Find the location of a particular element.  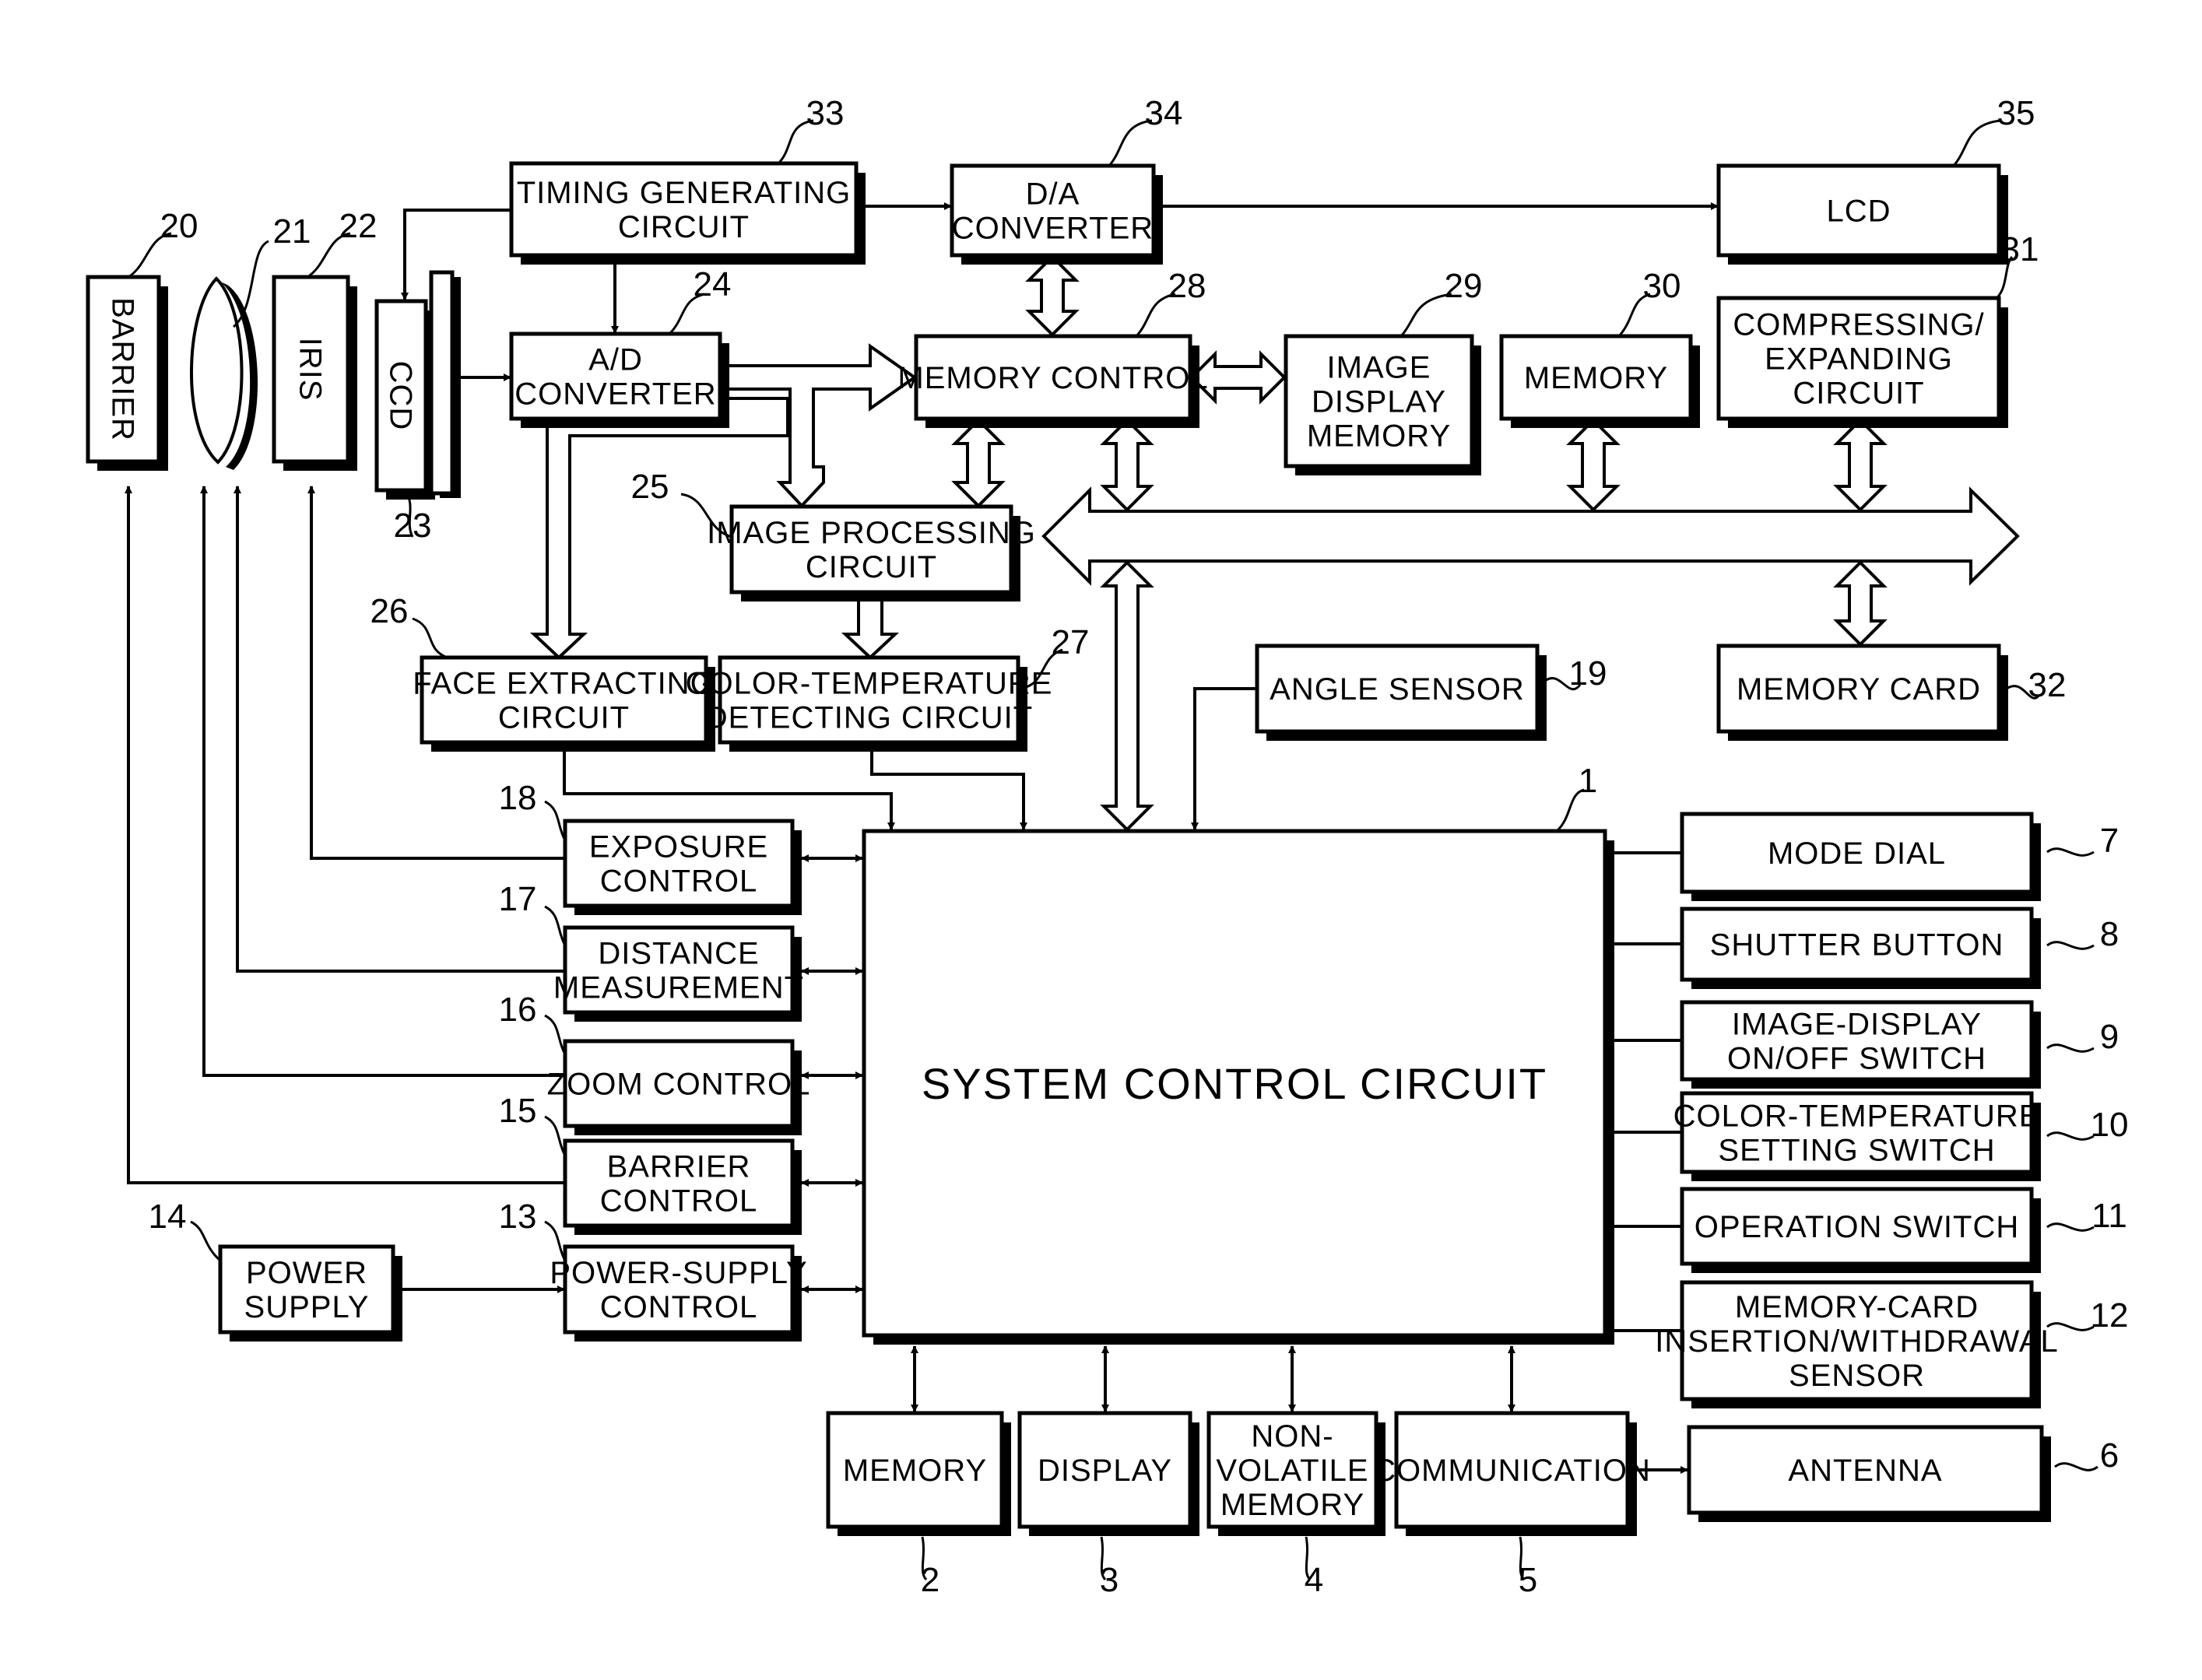

memory-mainbus is located at coordinates (1594, 465).